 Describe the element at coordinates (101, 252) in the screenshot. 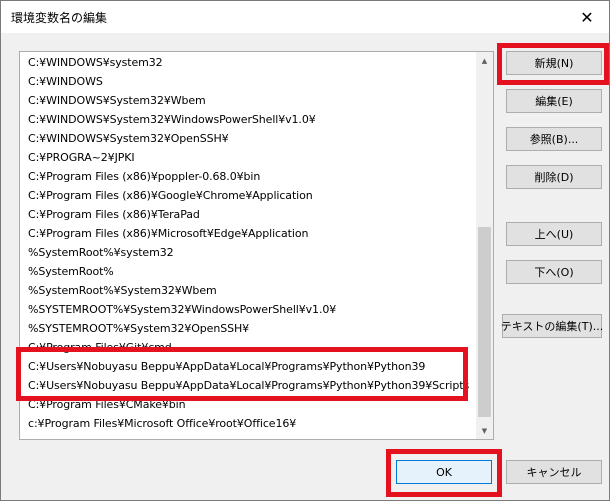

I see `list-item: %SystemRoot%¥system32` at that location.